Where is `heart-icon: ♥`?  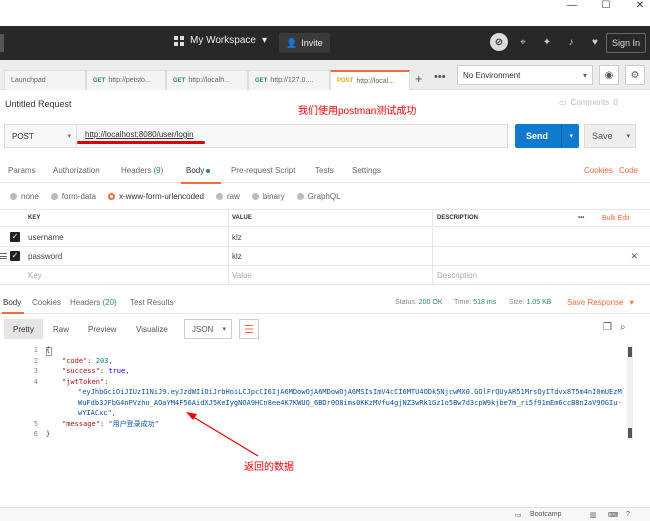
heart-icon: ♥ is located at coordinates (595, 42).